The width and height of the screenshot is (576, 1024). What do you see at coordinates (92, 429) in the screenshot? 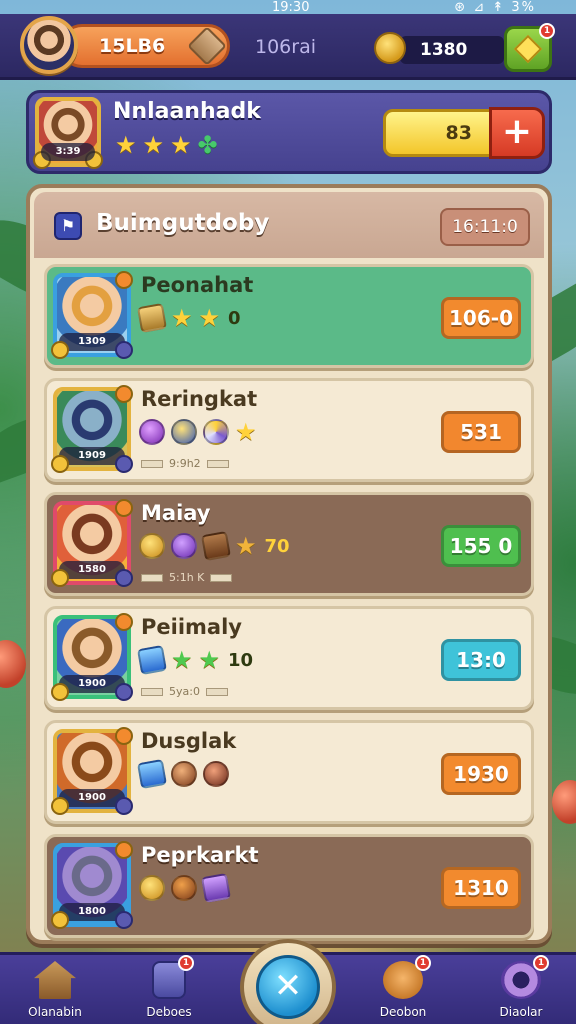
I see `hero-portrait: 1909` at bounding box center [92, 429].